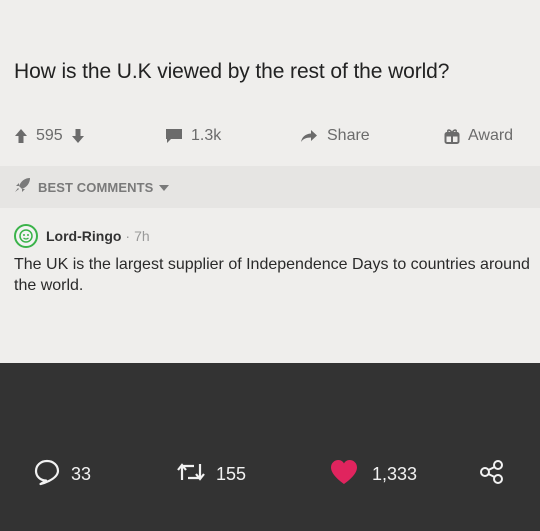 The image size is (540, 531). I want to click on rocket-icon, so click(23, 187).